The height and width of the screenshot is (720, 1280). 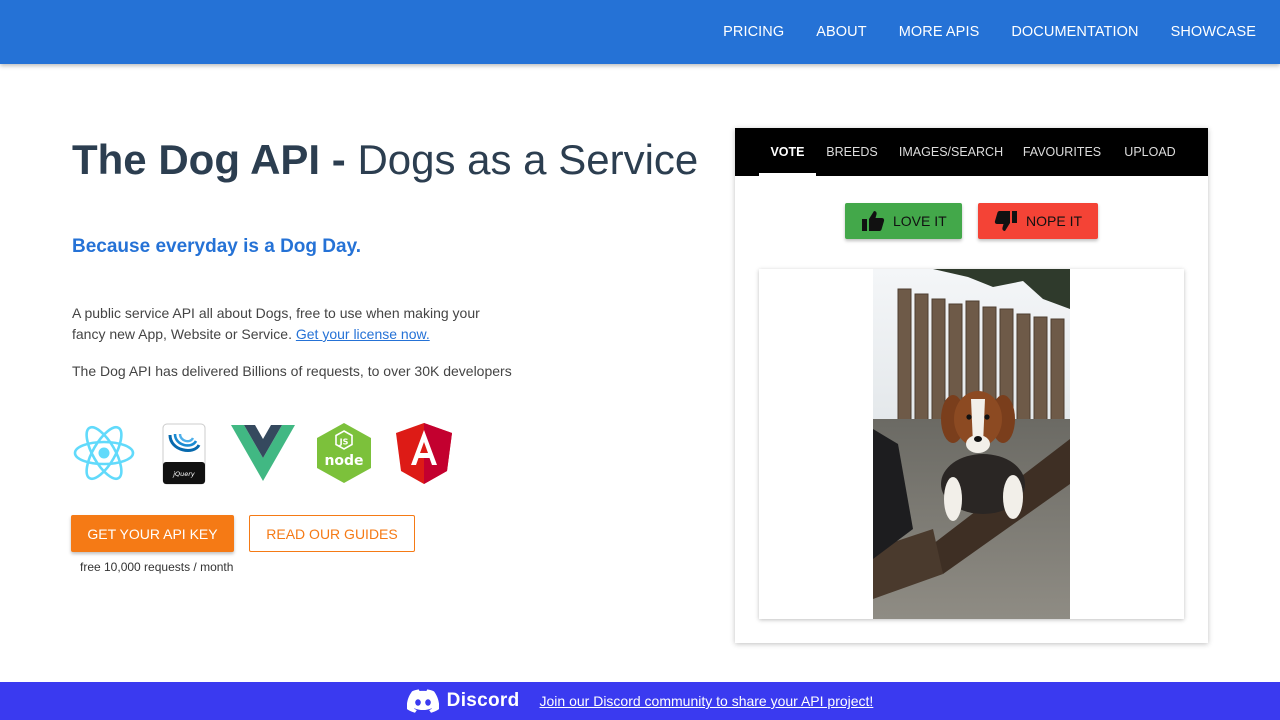 I want to click on angular-logo, so click(x=424, y=453).